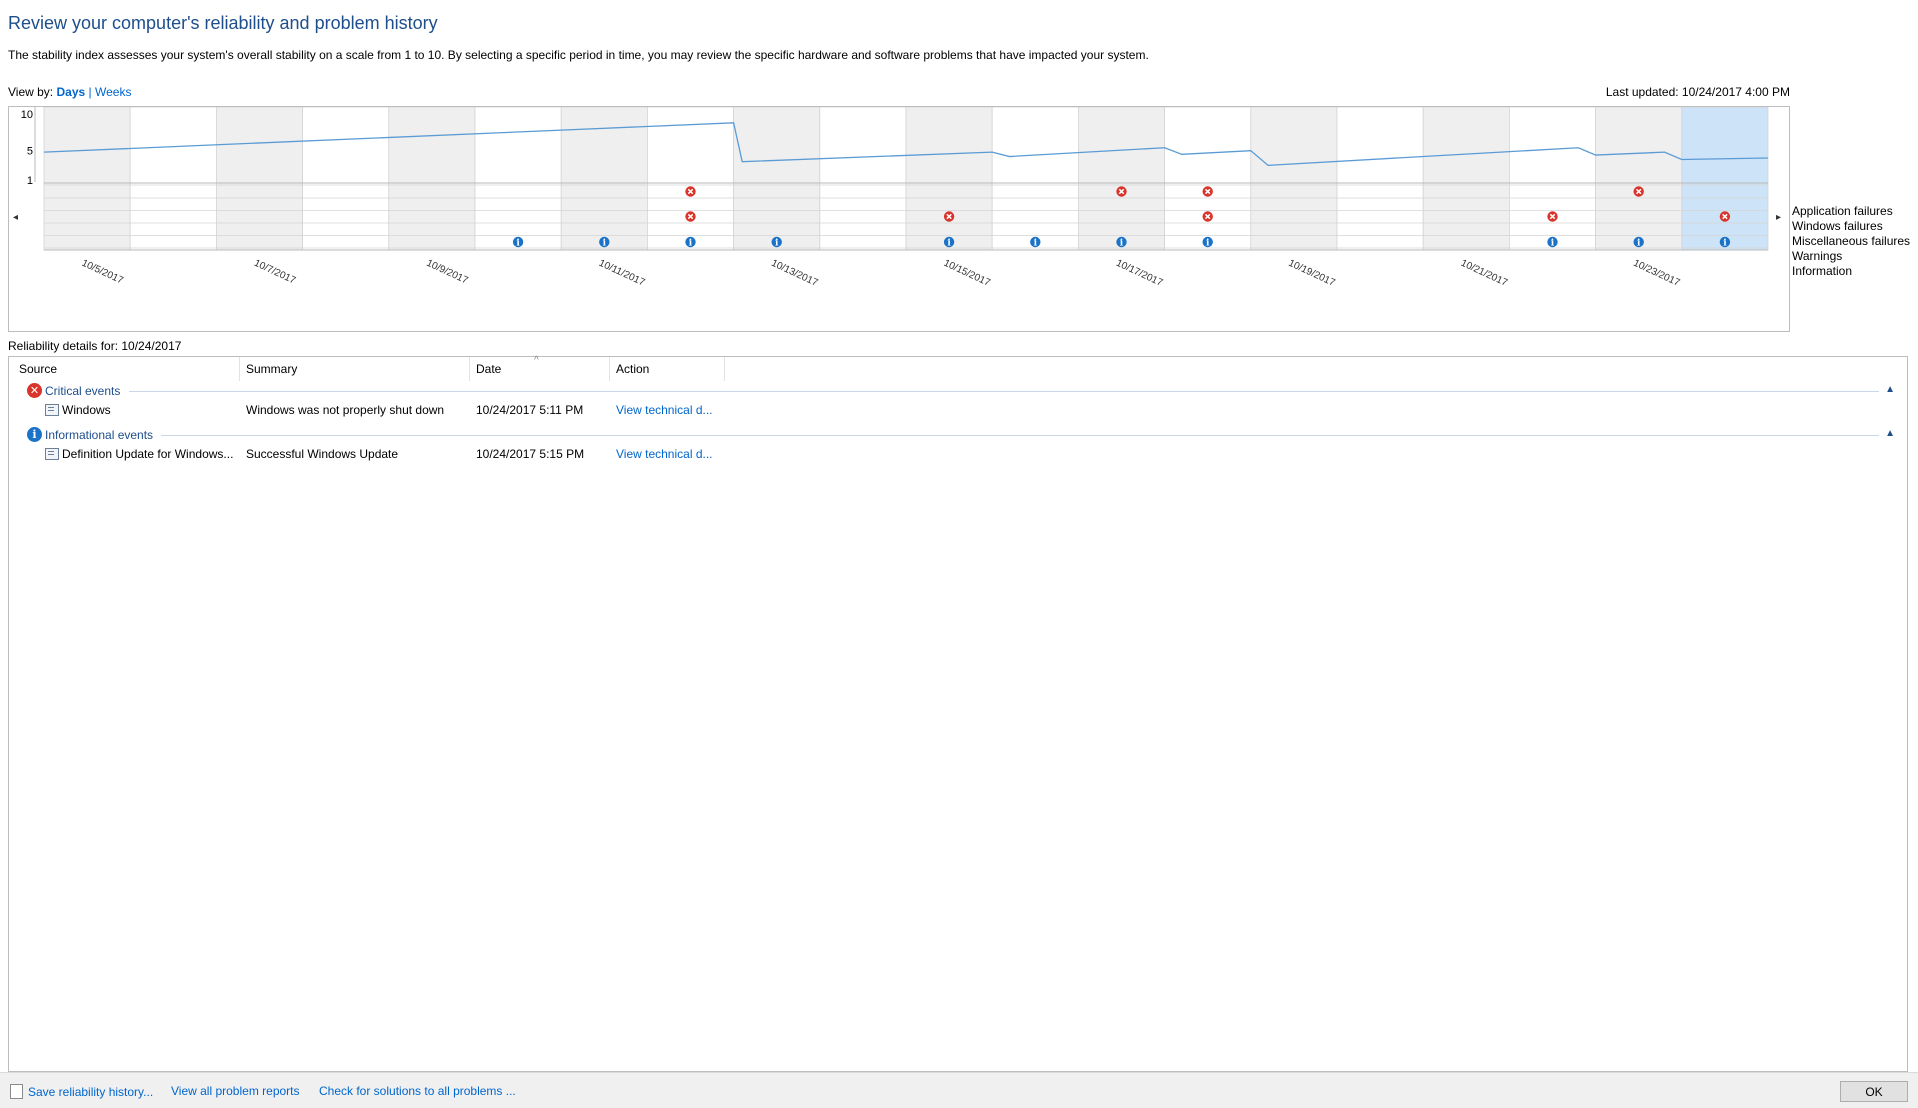  Describe the element at coordinates (31, 92) in the screenshot. I see `view-by-label: View by:` at that location.